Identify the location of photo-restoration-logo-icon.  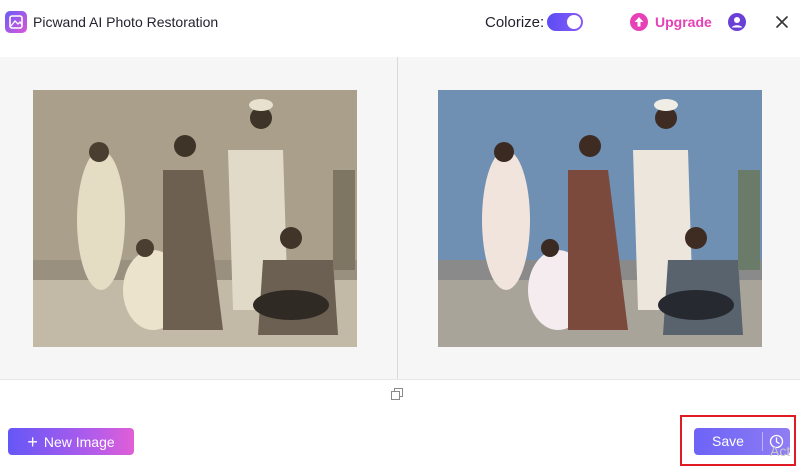
(16, 22).